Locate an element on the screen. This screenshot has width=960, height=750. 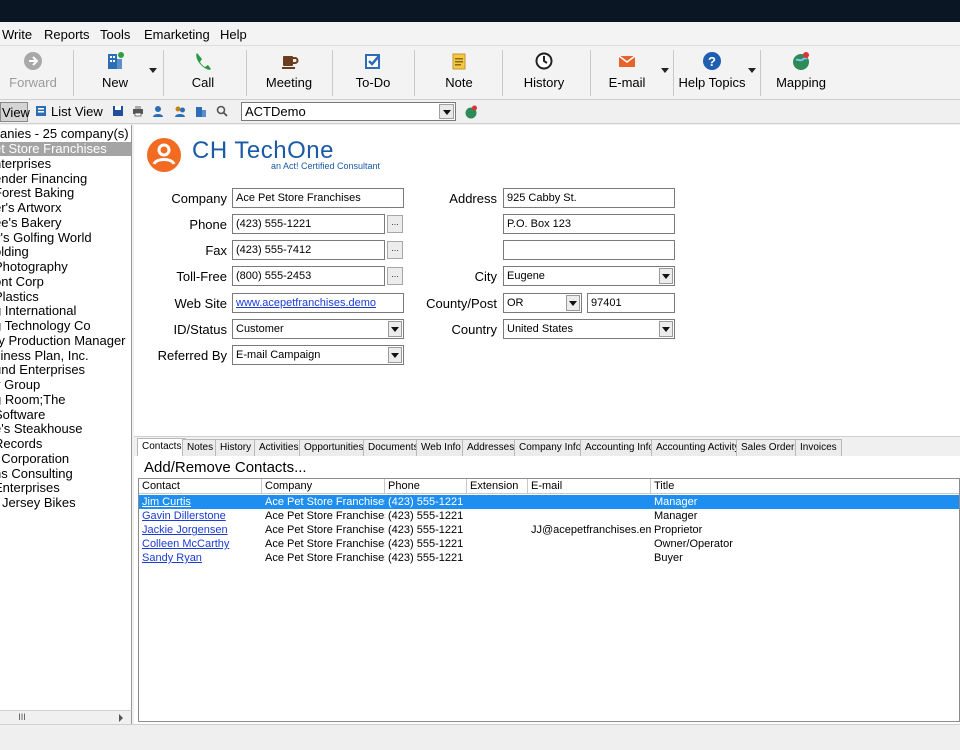
company-list-item: ont Corp is located at coordinates (22, 281).